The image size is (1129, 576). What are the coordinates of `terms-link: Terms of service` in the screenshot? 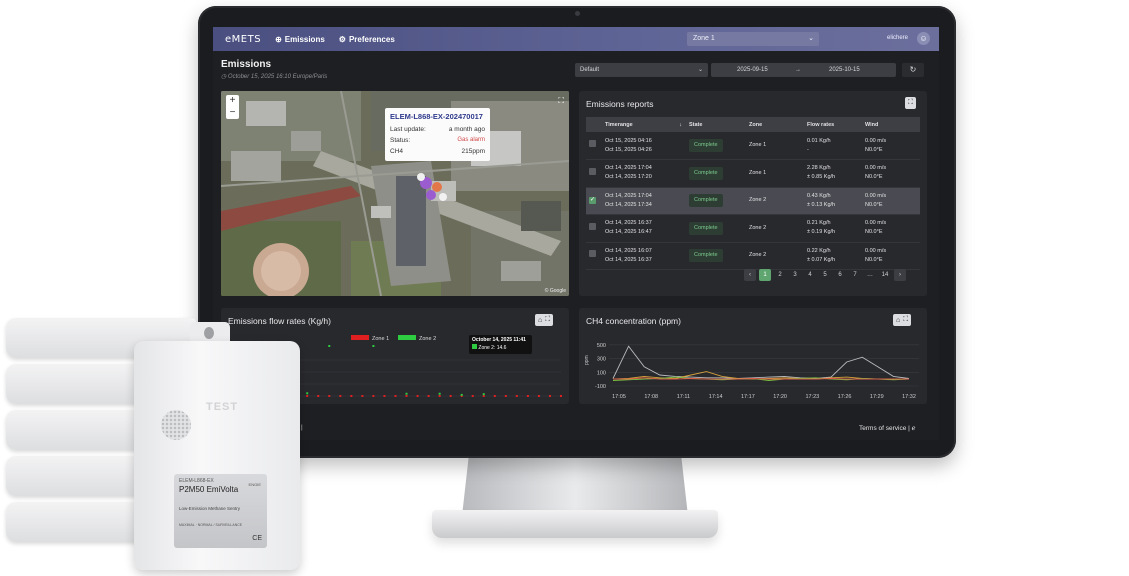 It's located at (882, 428).